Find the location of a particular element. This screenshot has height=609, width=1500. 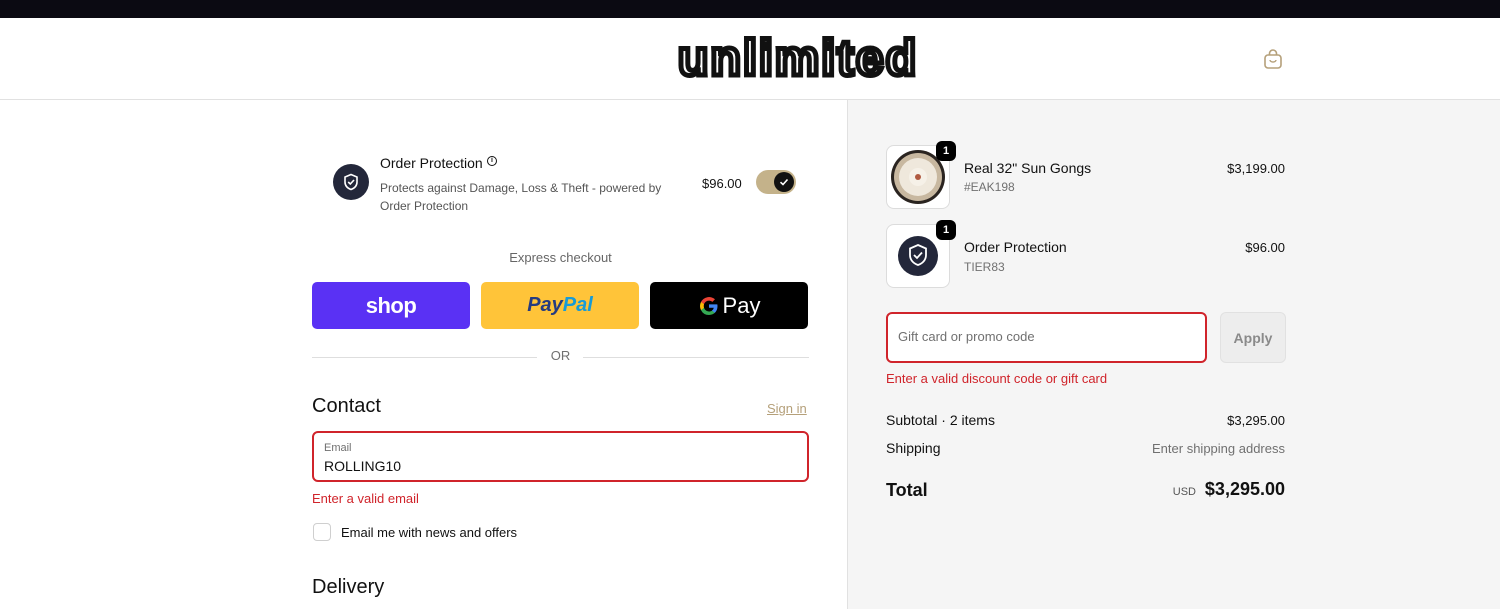

shipping-value: Enter shipping address is located at coordinates (1218, 448).